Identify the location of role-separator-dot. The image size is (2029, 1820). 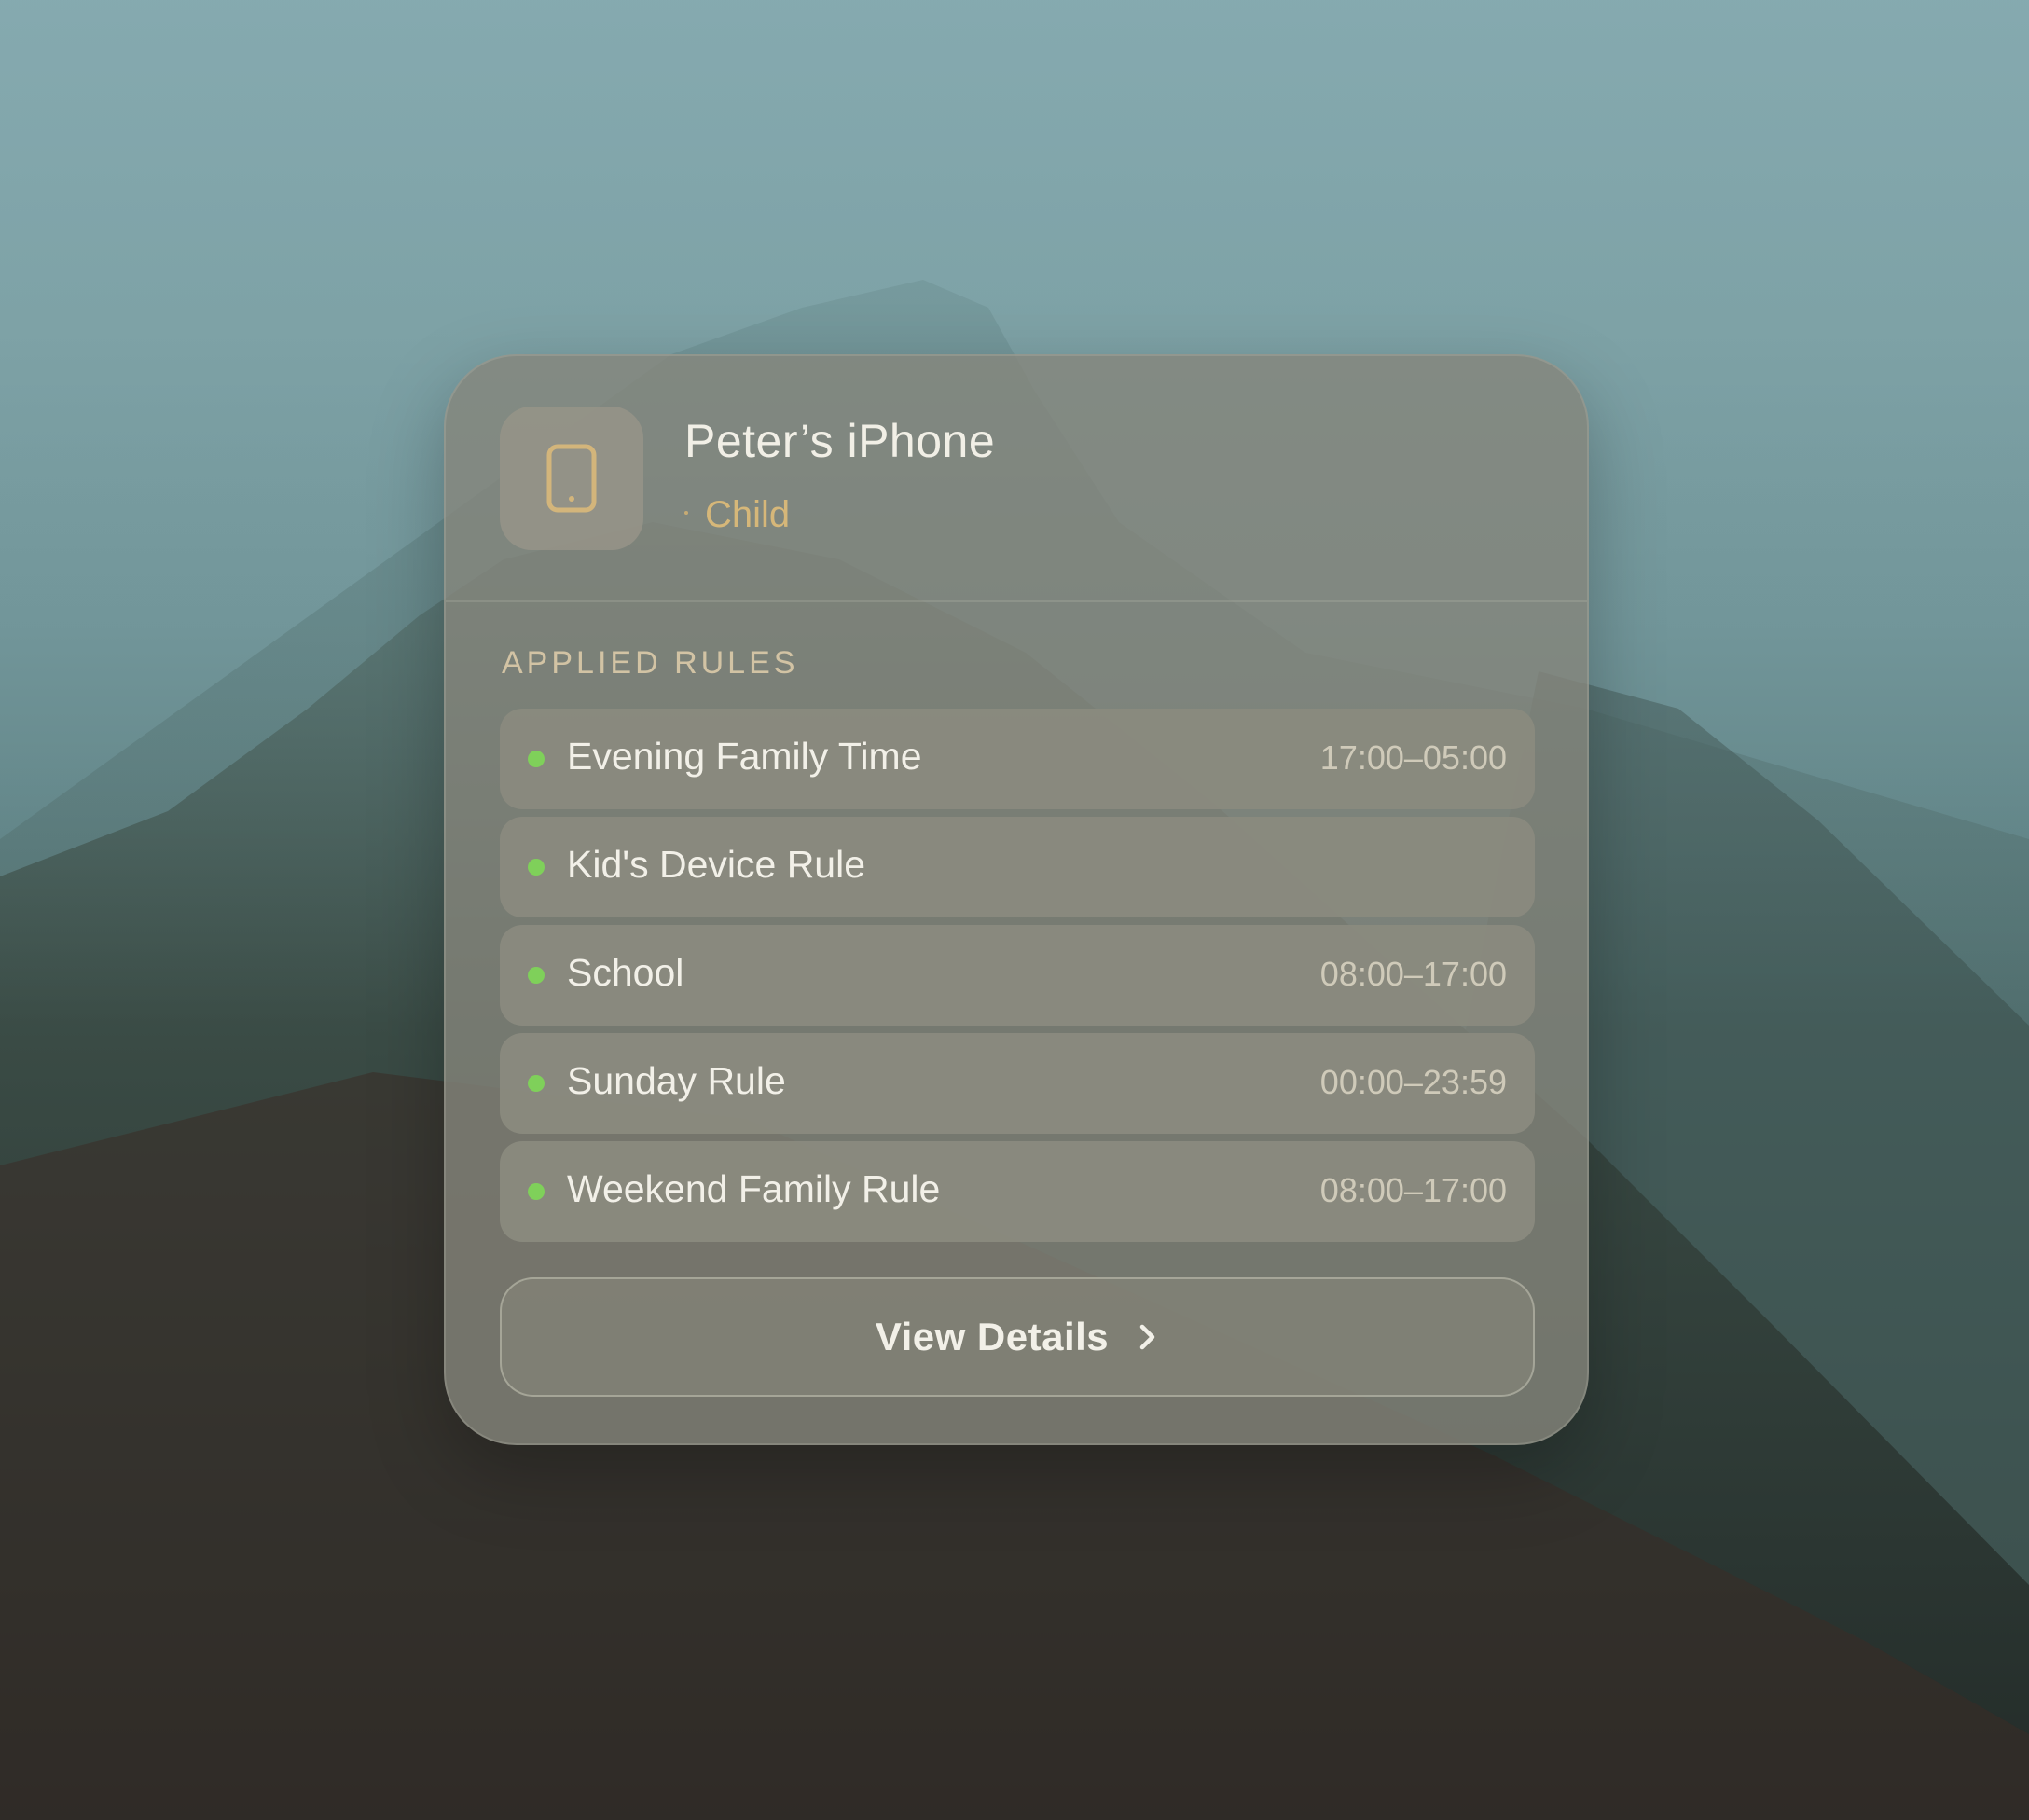
(686, 513).